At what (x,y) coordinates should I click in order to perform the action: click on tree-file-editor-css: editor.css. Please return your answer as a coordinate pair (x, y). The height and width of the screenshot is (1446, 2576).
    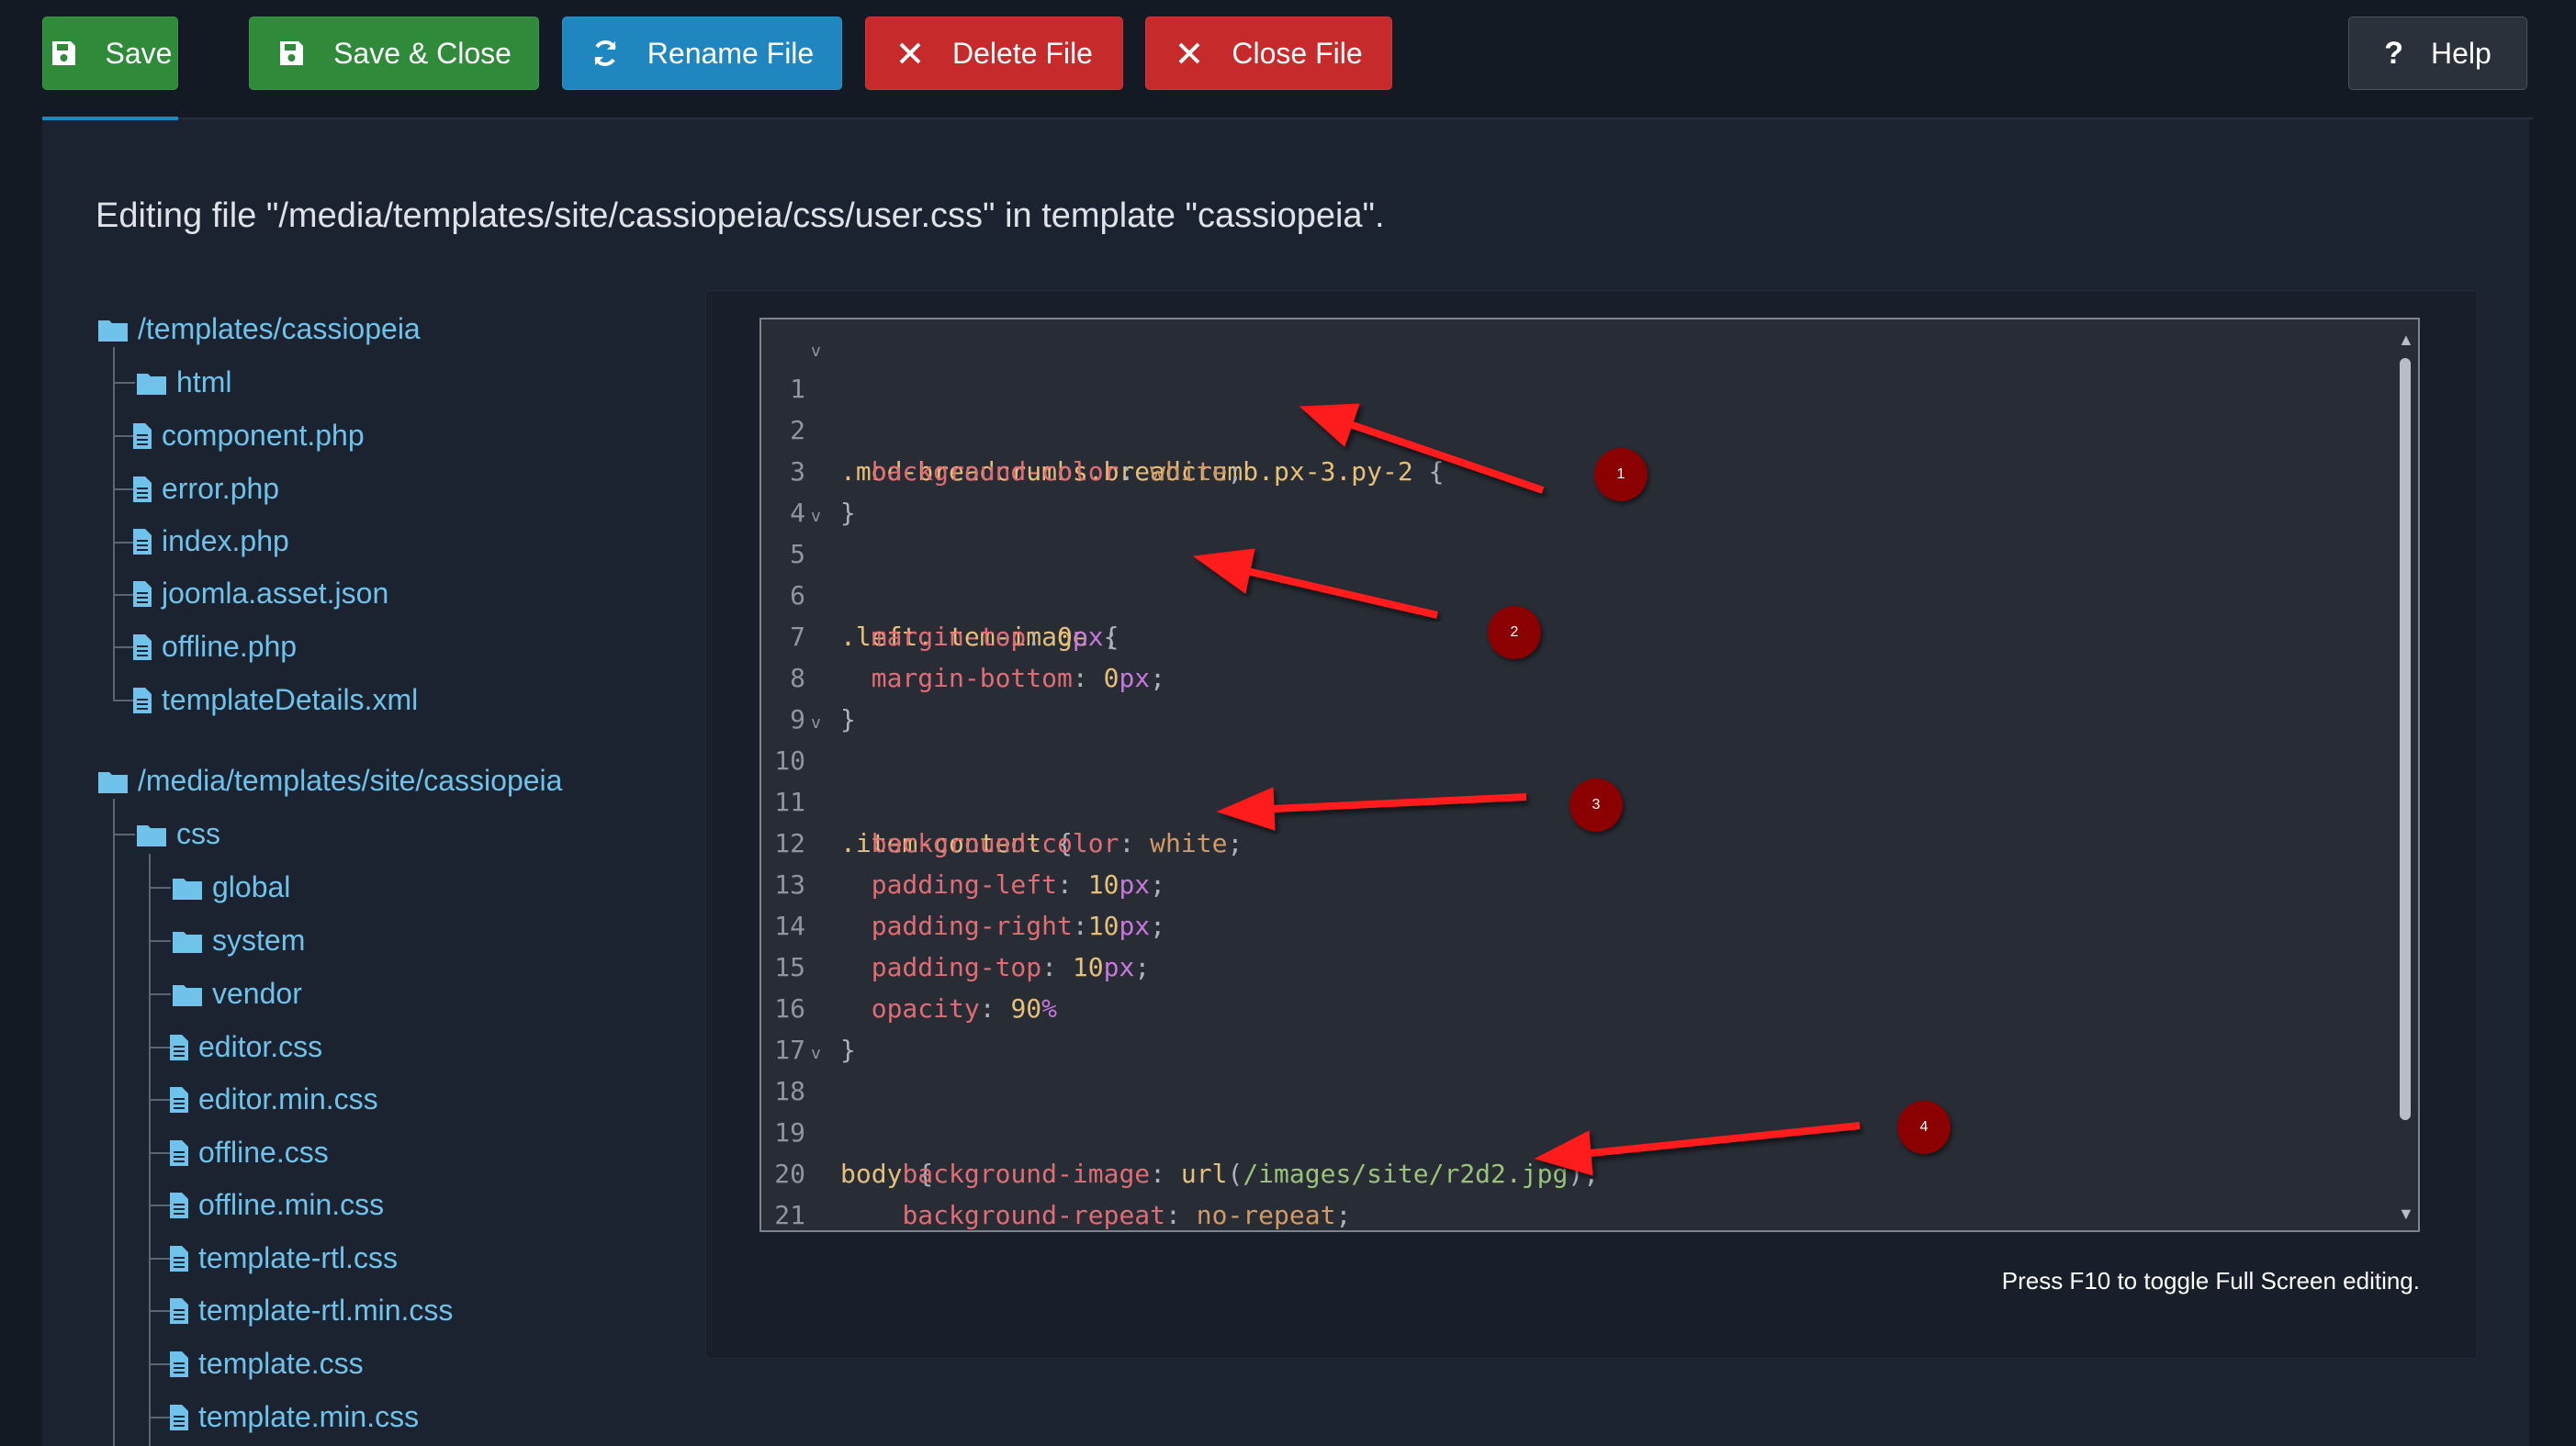
    Looking at the image, I should click on (245, 1047).